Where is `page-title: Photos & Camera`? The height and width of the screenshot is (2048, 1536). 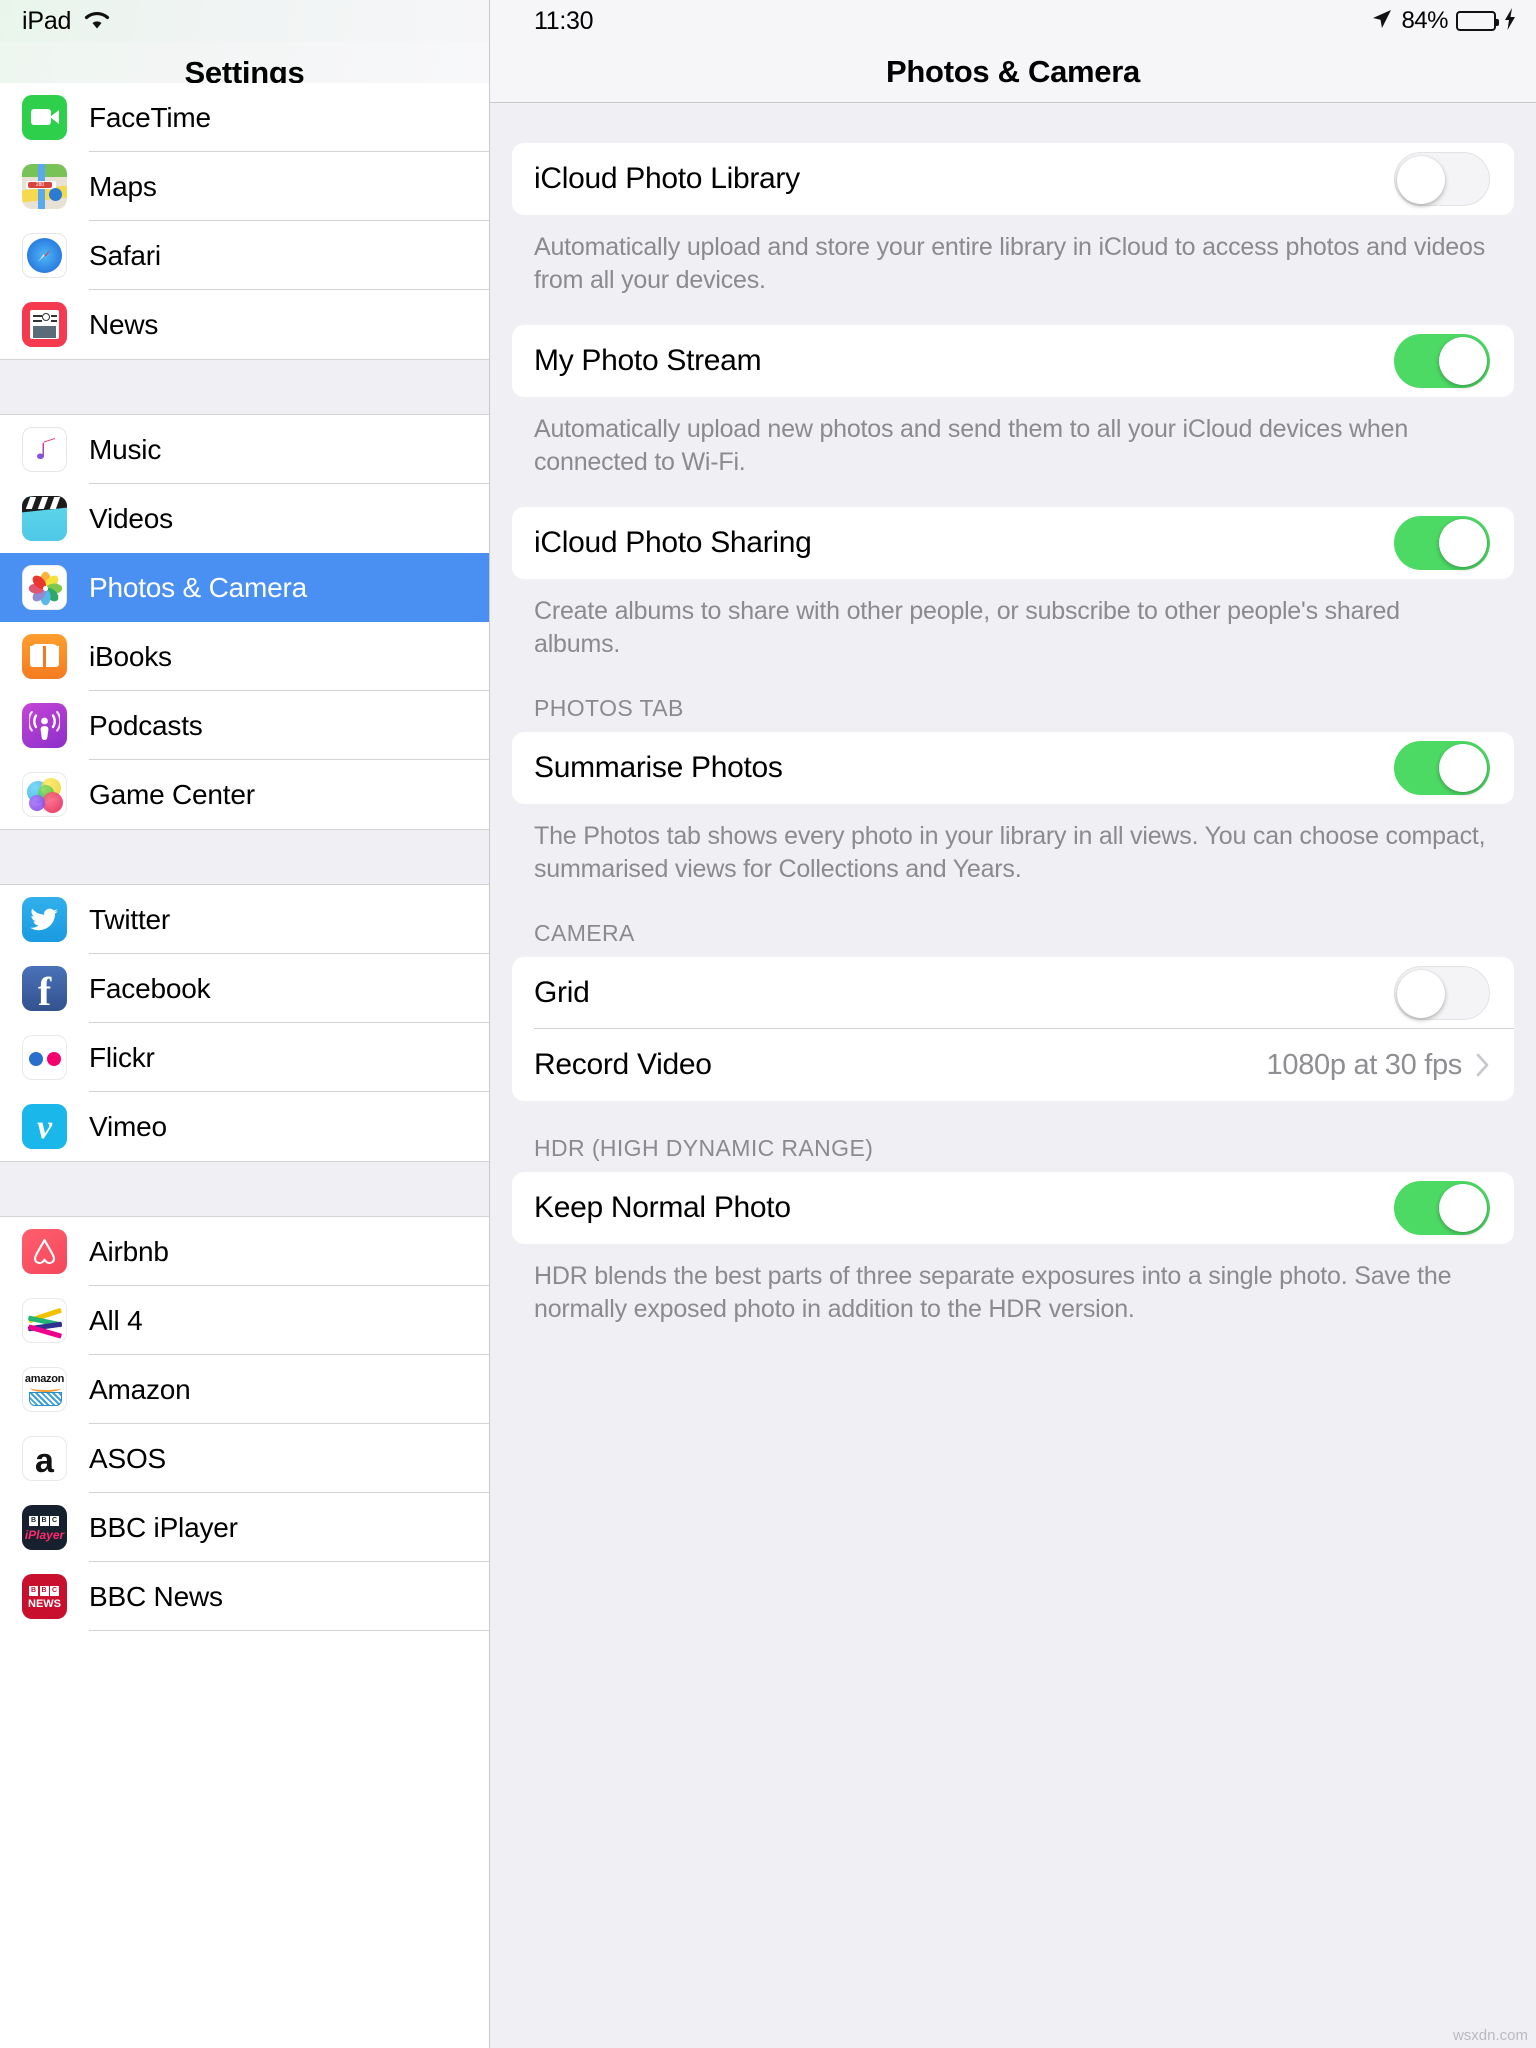
page-title: Photos & Camera is located at coordinates (1013, 71).